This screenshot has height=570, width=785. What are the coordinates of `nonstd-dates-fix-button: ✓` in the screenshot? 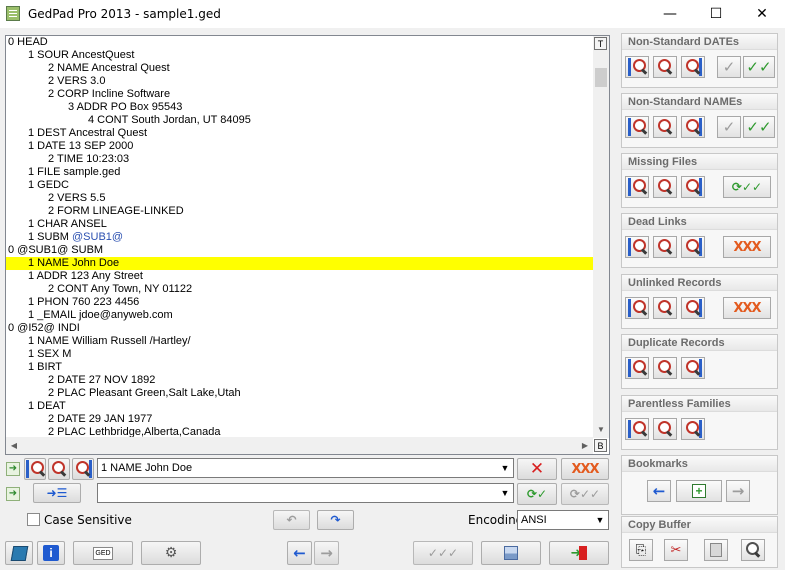 It's located at (729, 67).